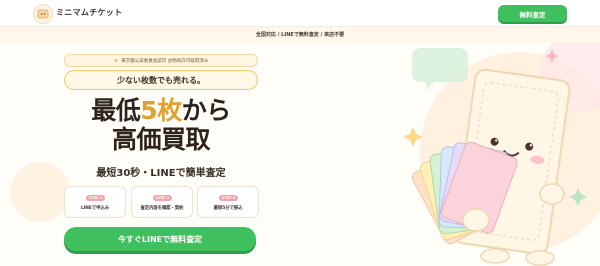  I want to click on headline-line2: 高価買取, so click(161, 139).